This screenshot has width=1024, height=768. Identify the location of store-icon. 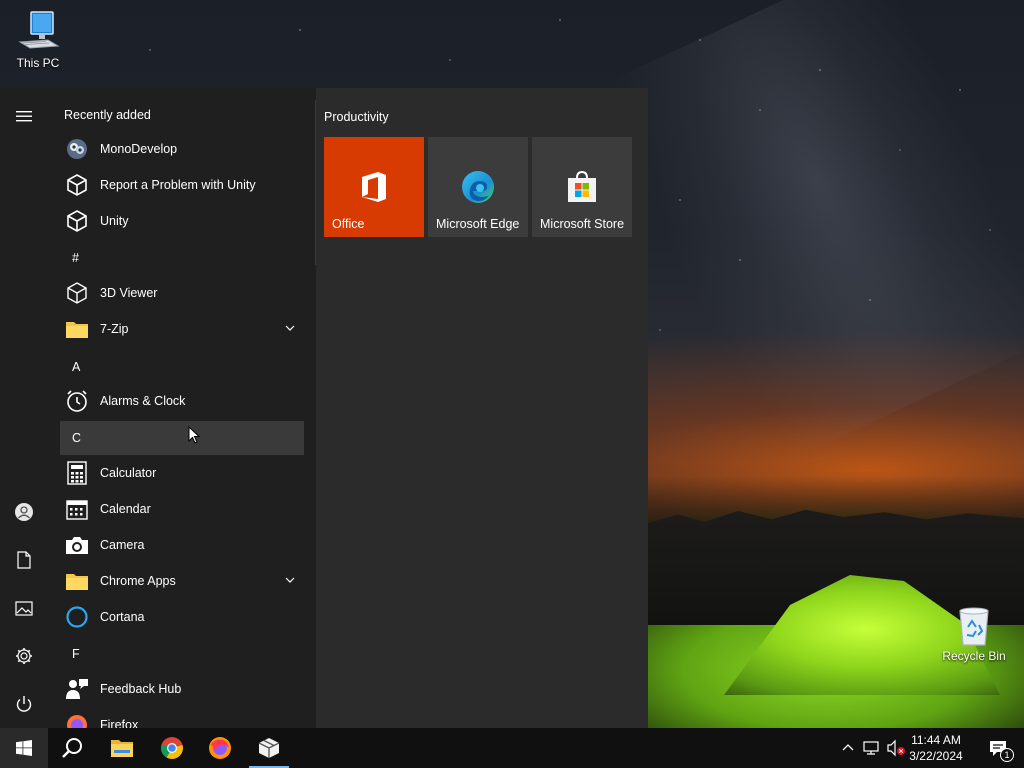
(582, 186).